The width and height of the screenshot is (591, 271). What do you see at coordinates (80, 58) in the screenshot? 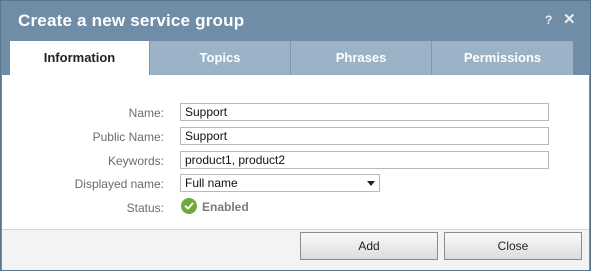
I see `tab-information: Information` at bounding box center [80, 58].